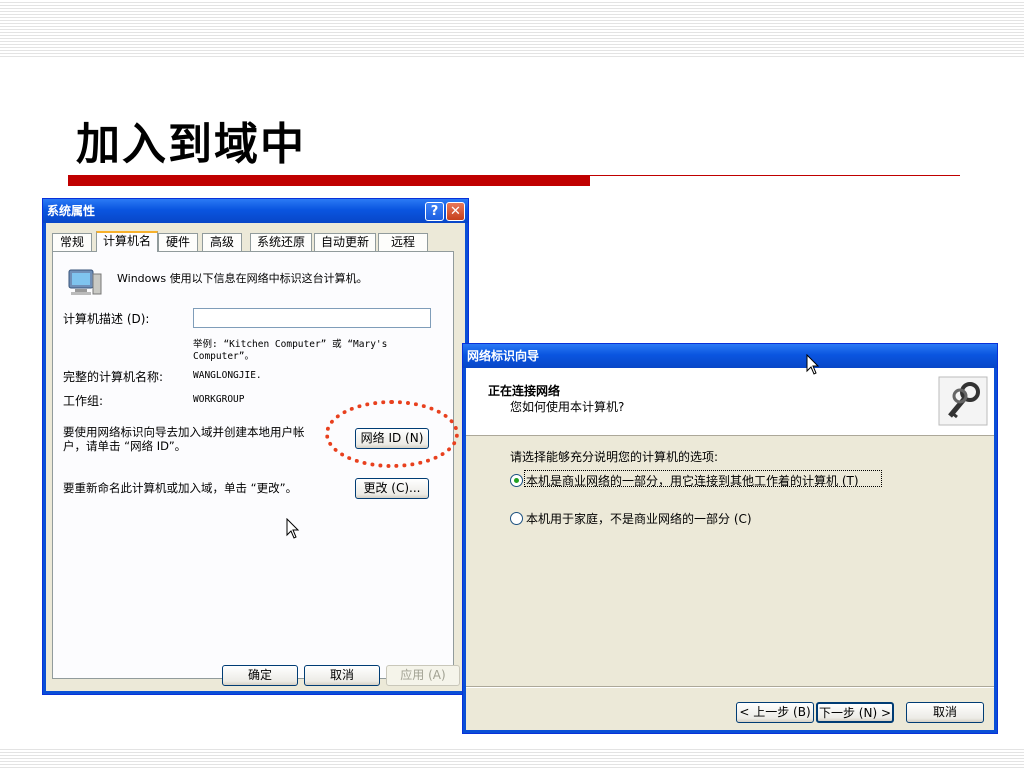 The width and height of the screenshot is (1024, 768). Describe the element at coordinates (503, 356) in the screenshot. I see `wizard-title: 网络标识向导` at that location.